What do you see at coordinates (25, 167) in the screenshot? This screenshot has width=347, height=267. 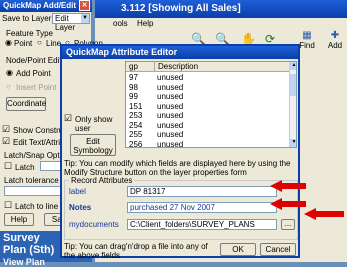 I see `latch-label: Latch` at bounding box center [25, 167].